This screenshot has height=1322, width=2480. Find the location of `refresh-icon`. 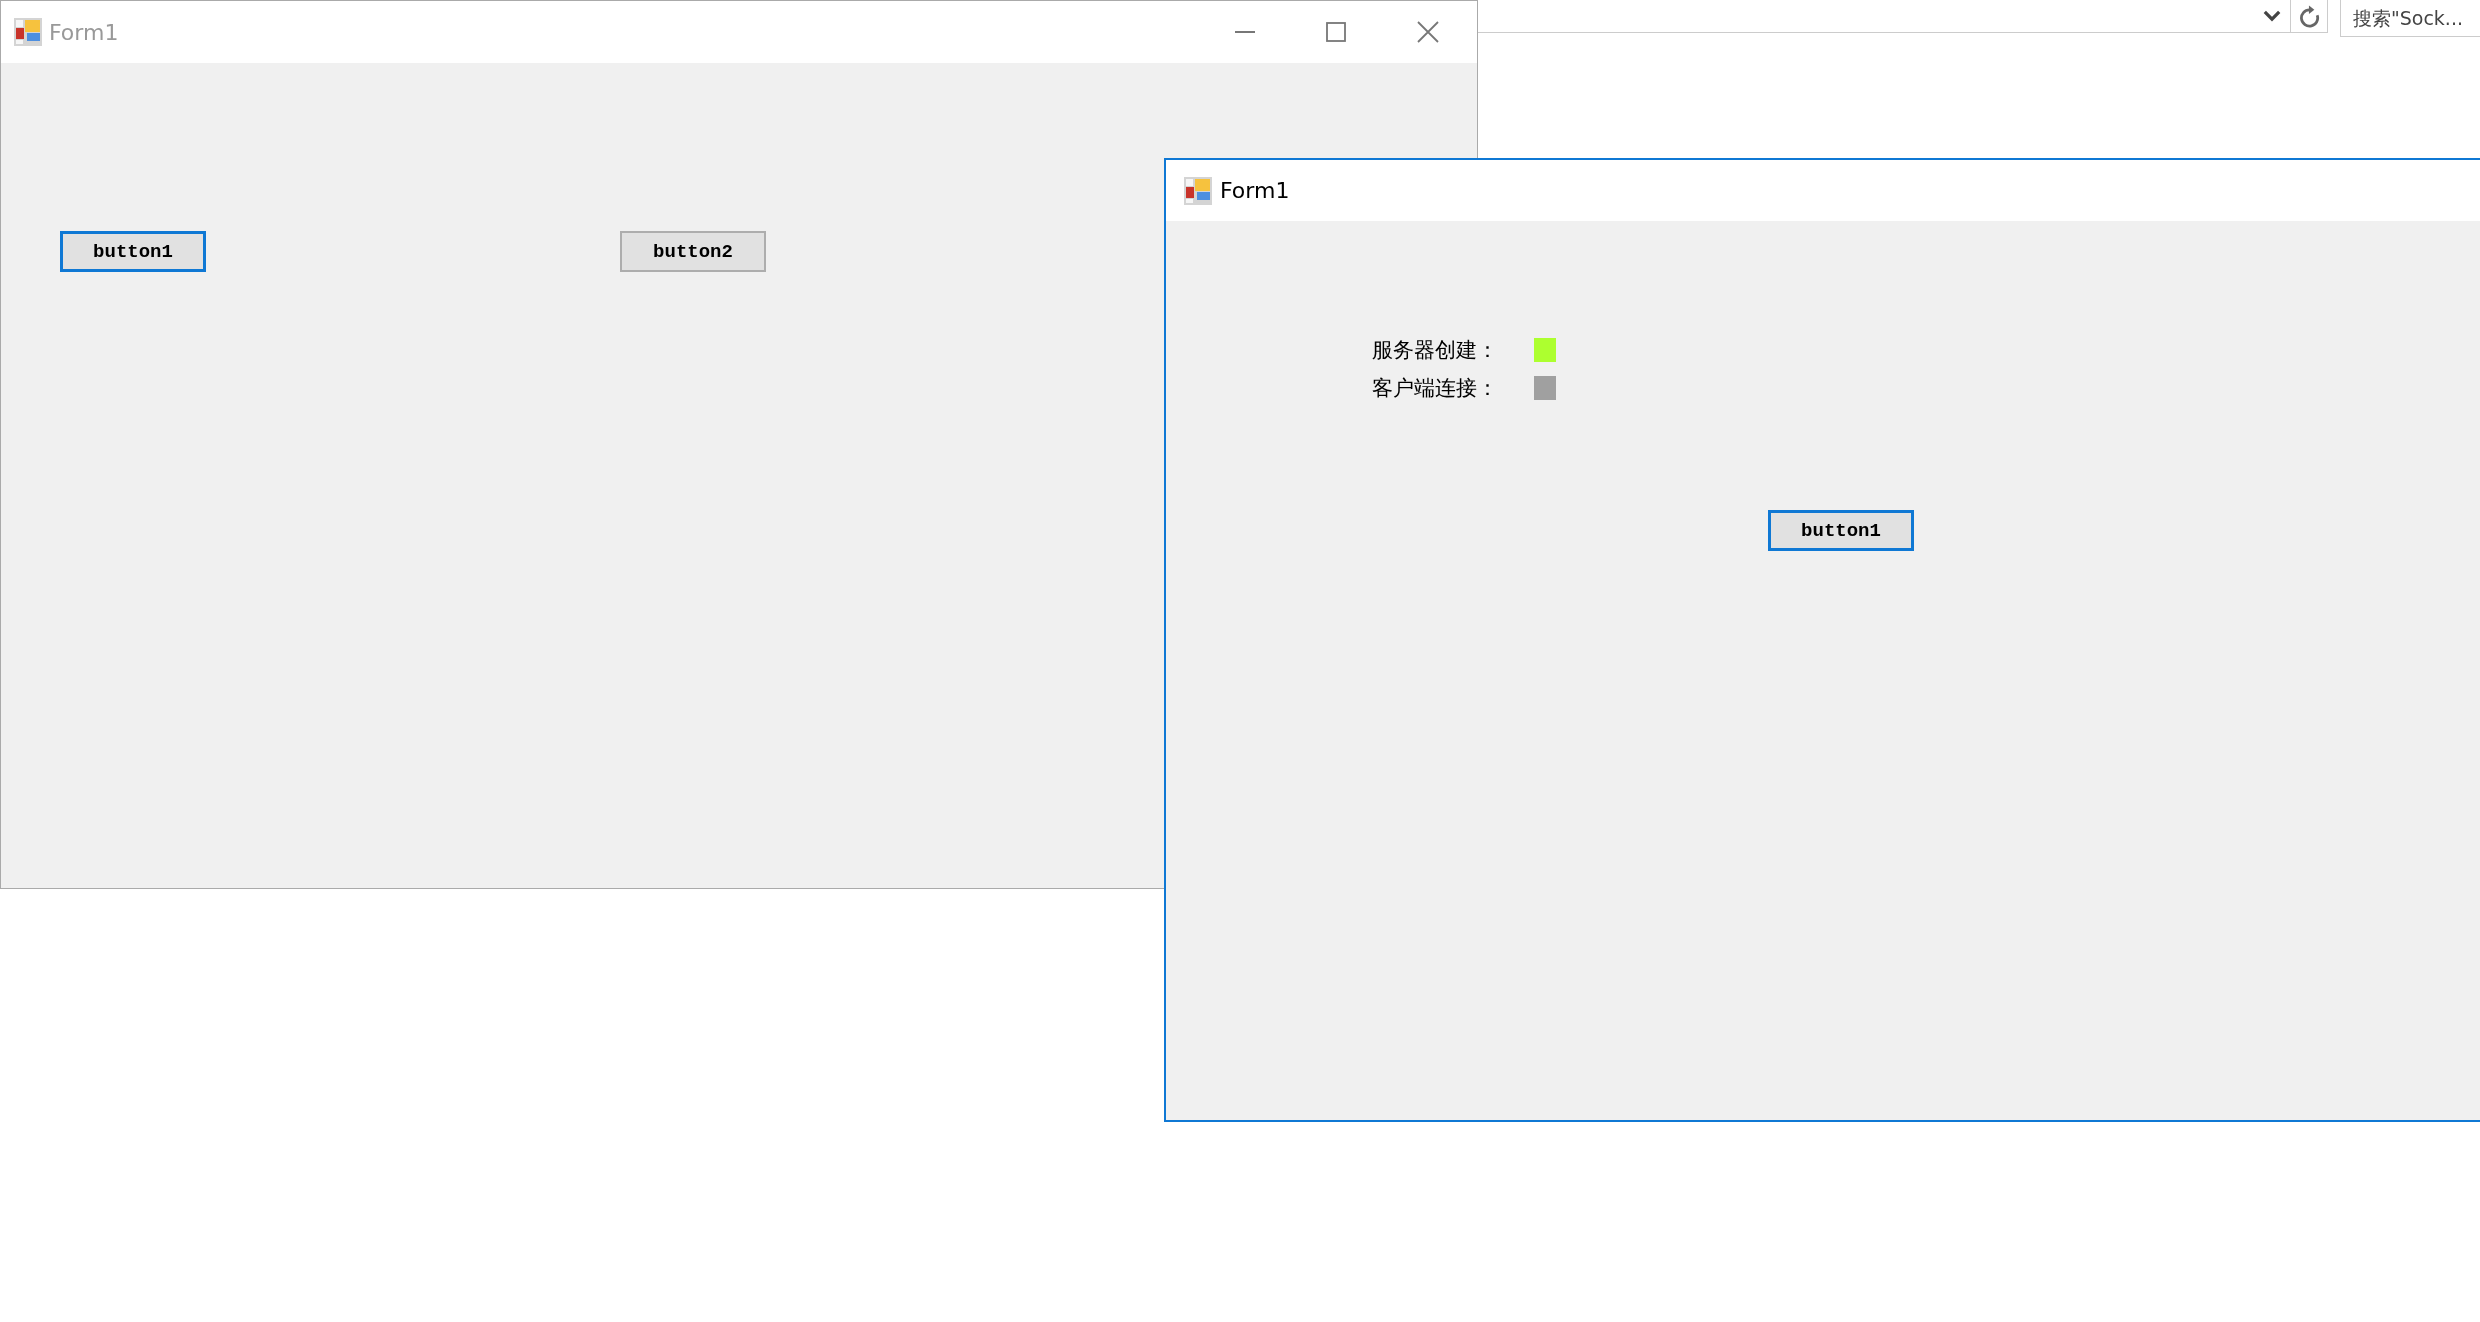

refresh-icon is located at coordinates (2309, 16).